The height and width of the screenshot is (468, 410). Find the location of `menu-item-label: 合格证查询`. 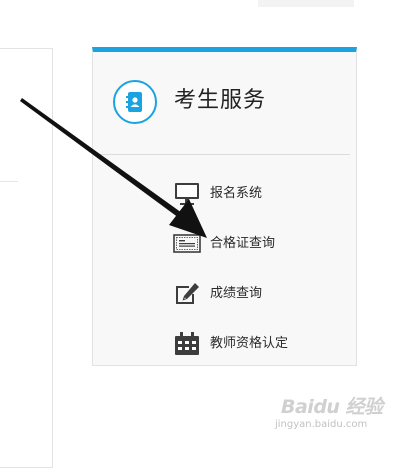

menu-item-label: 合格证查询 is located at coordinates (243, 243).